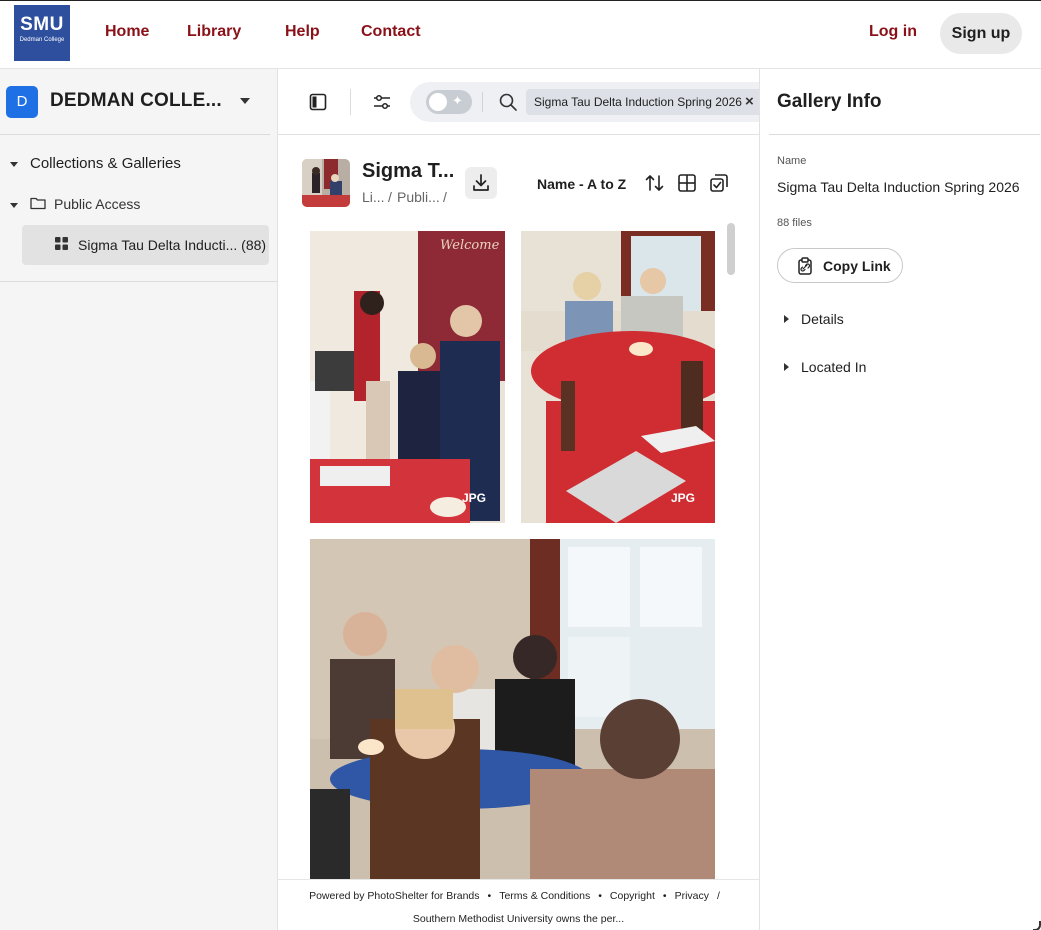  Describe the element at coordinates (214, 32) in the screenshot. I see `nav-library: Library` at that location.